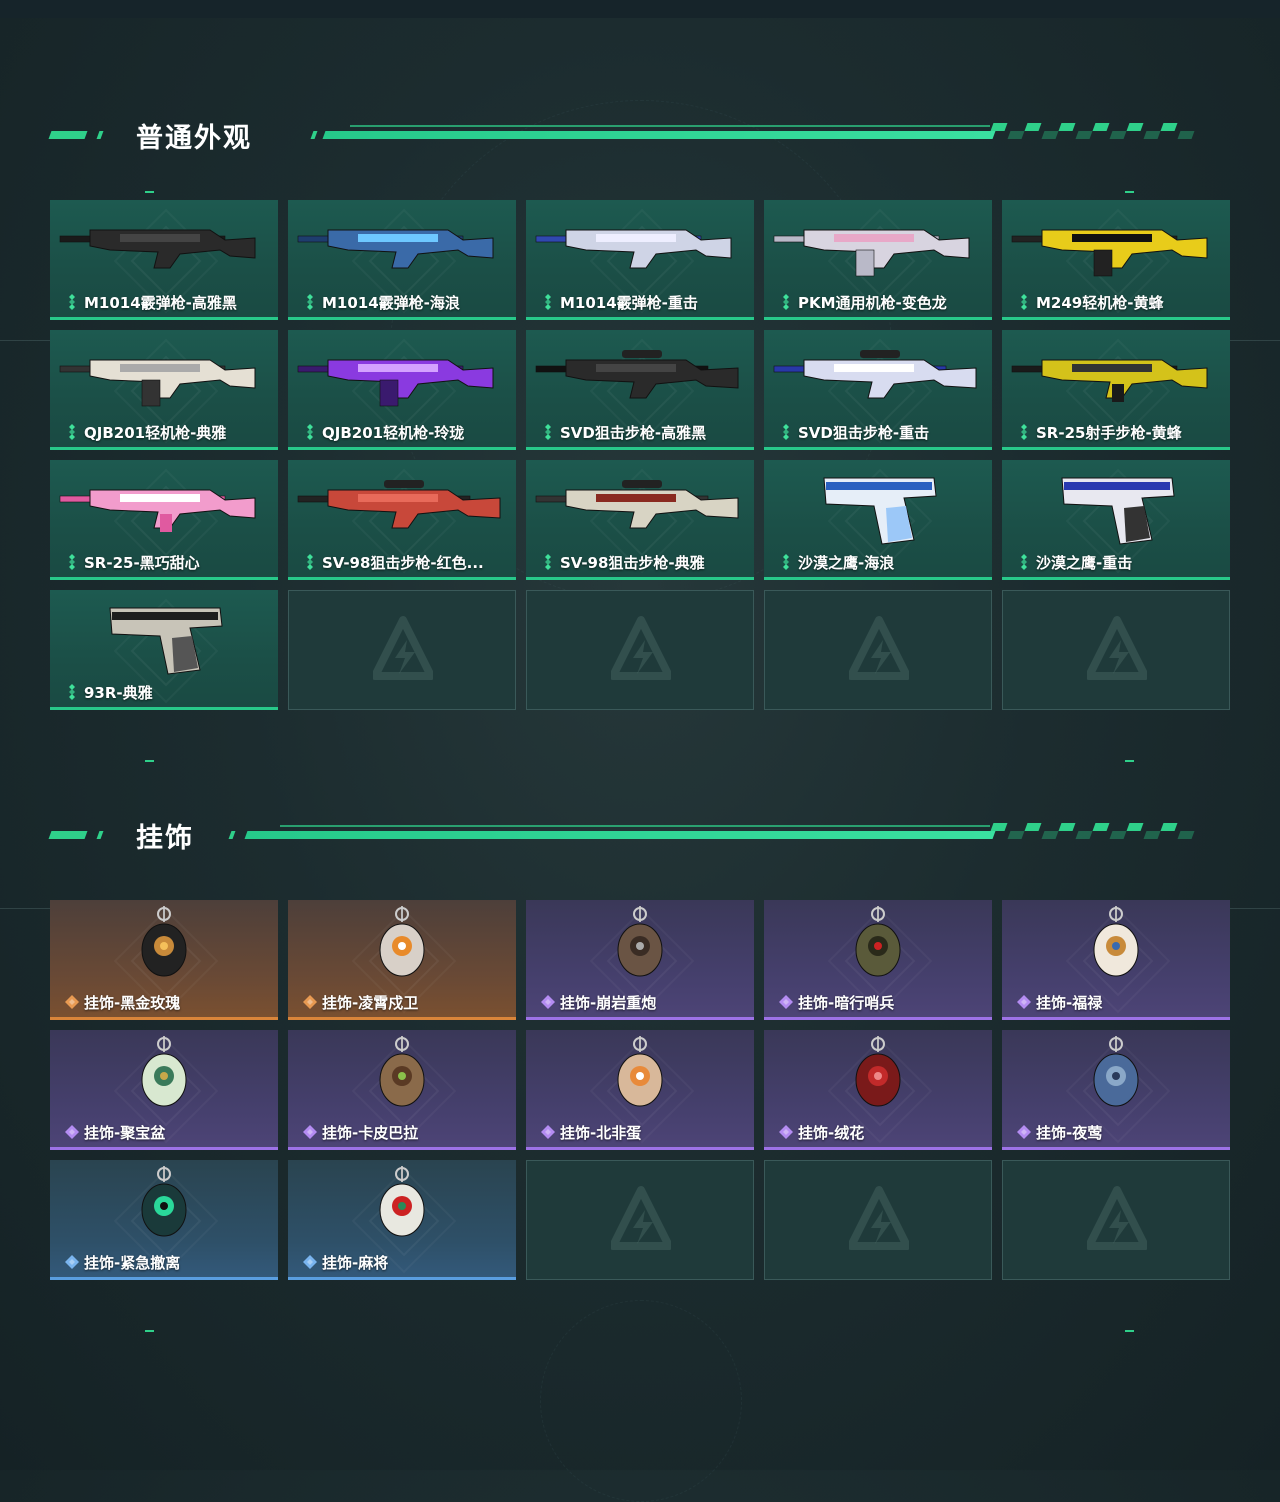 This screenshot has height=1502, width=1280. What do you see at coordinates (633, 433) in the screenshot?
I see `item-name: SVD狙击步枪-高雅黑` at bounding box center [633, 433].